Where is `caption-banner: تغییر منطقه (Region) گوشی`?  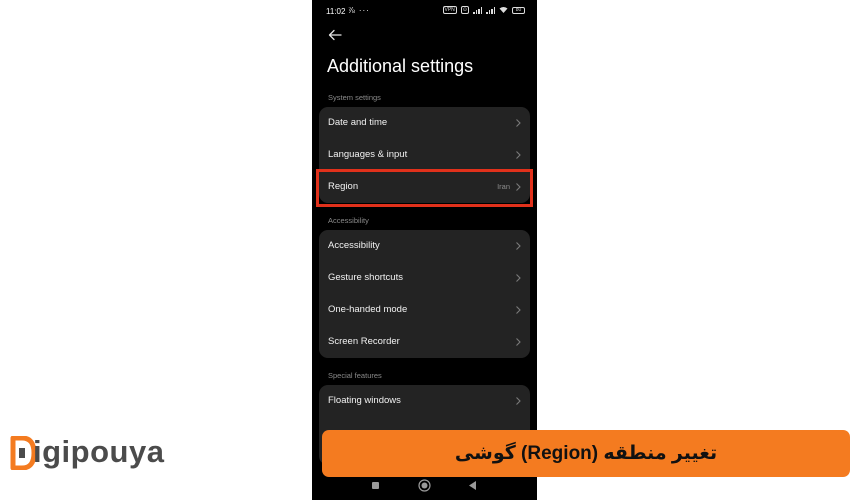
caption-banner: تغییر منطقه (Region) گوشی is located at coordinates (586, 453).